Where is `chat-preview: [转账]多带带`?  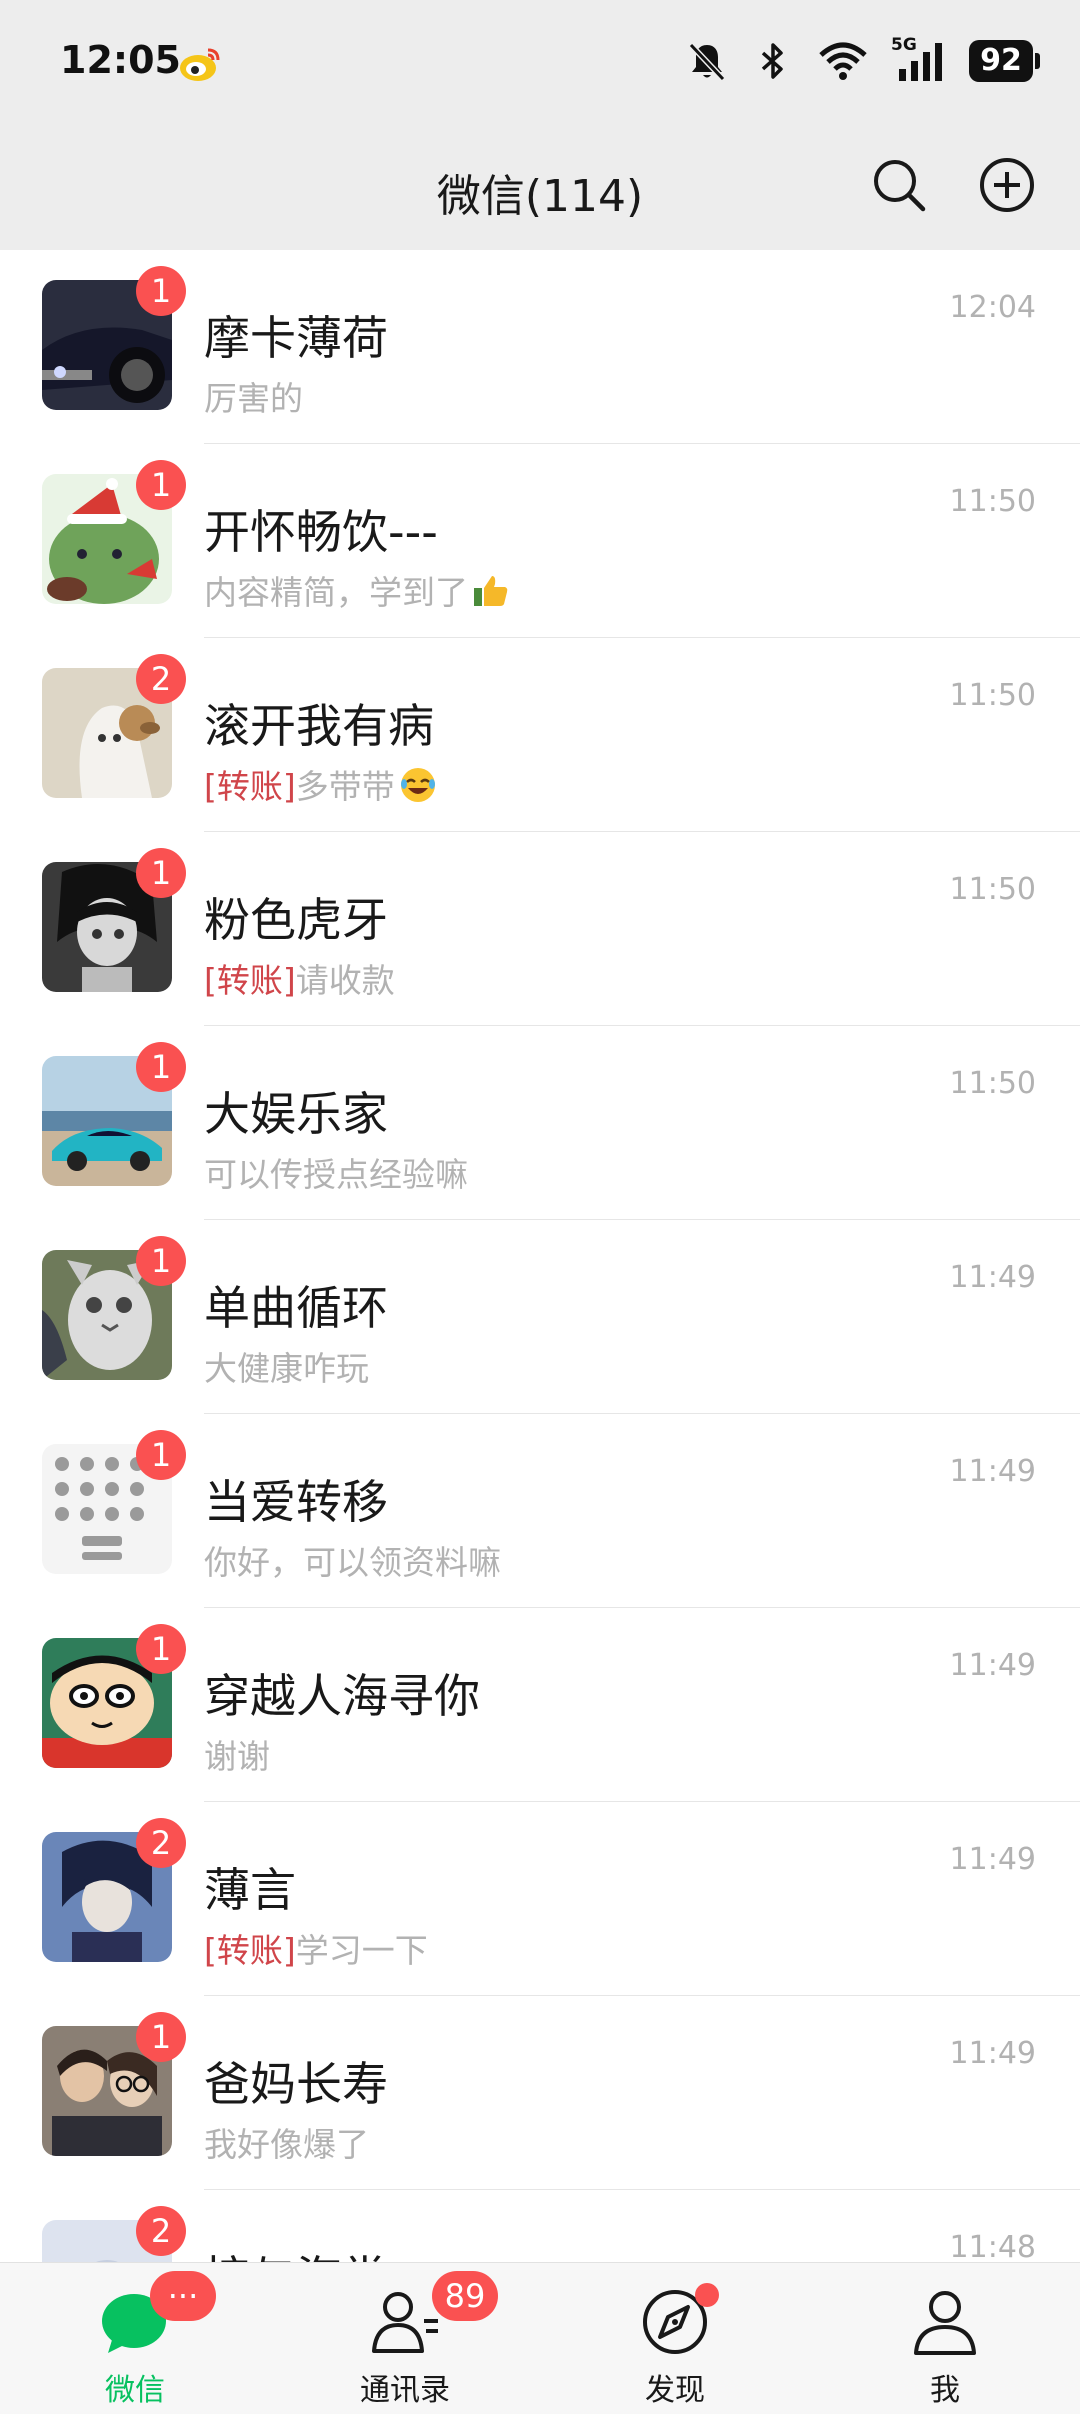 chat-preview: [转账]多带带 is located at coordinates (320, 784).